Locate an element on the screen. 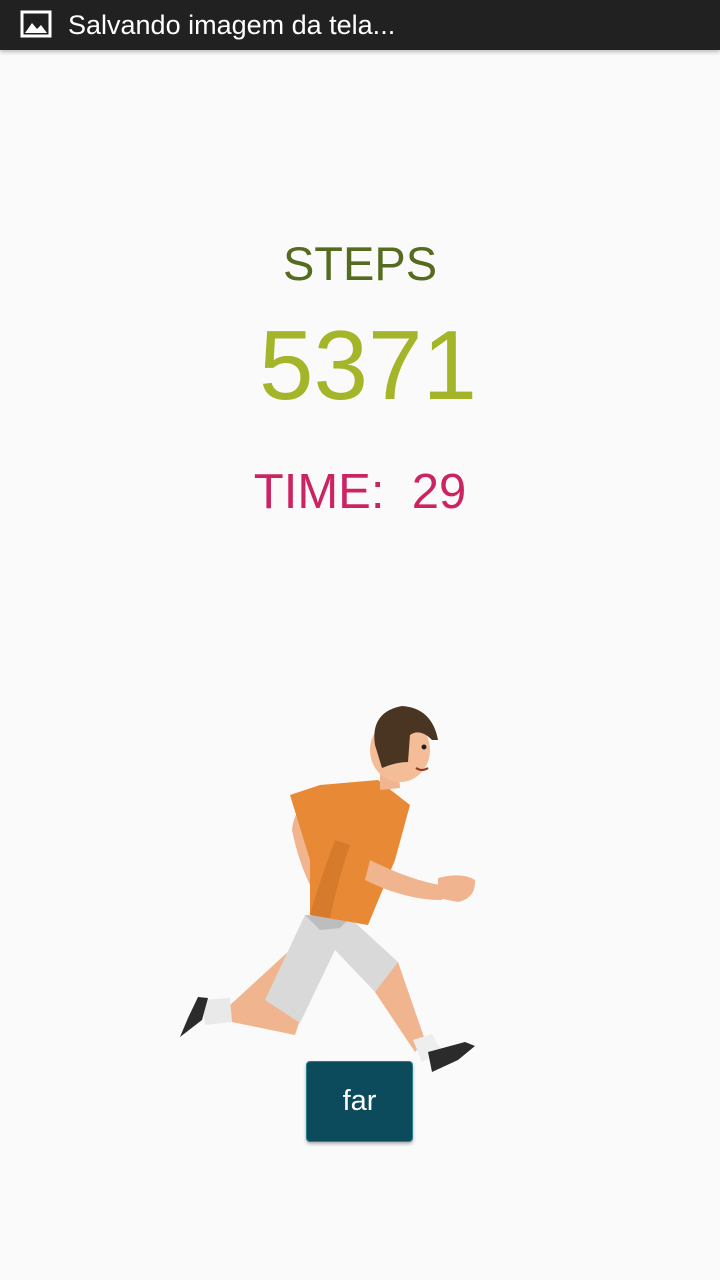  time-label: TIME: is located at coordinates (319, 492).